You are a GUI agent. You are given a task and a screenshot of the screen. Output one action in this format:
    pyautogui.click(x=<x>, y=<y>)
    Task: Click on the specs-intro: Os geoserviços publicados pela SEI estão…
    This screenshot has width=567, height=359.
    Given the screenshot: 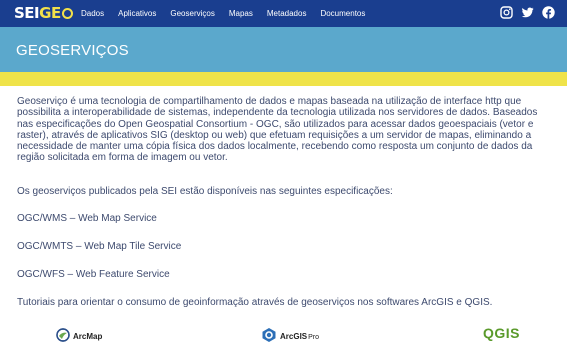 What is the action you would take?
    pyautogui.click(x=205, y=191)
    